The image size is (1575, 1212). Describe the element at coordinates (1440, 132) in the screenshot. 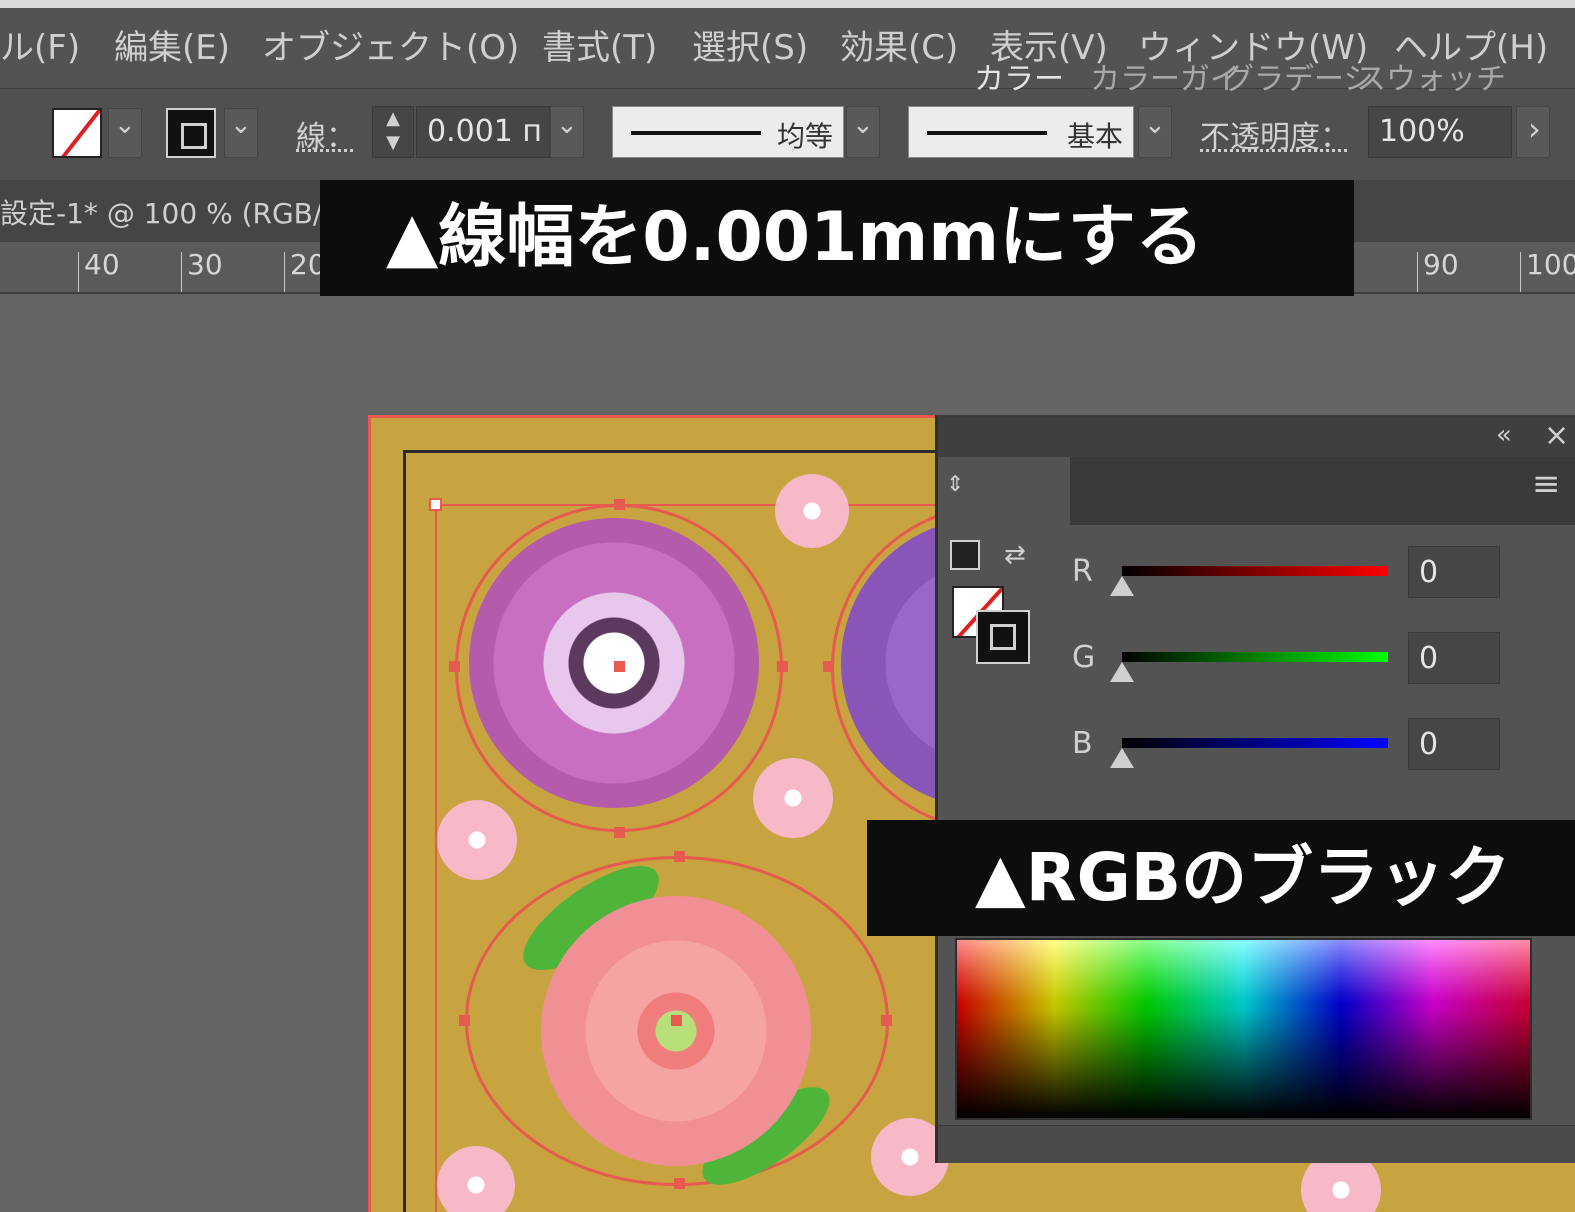

I see `opacity-field: 100%` at that location.